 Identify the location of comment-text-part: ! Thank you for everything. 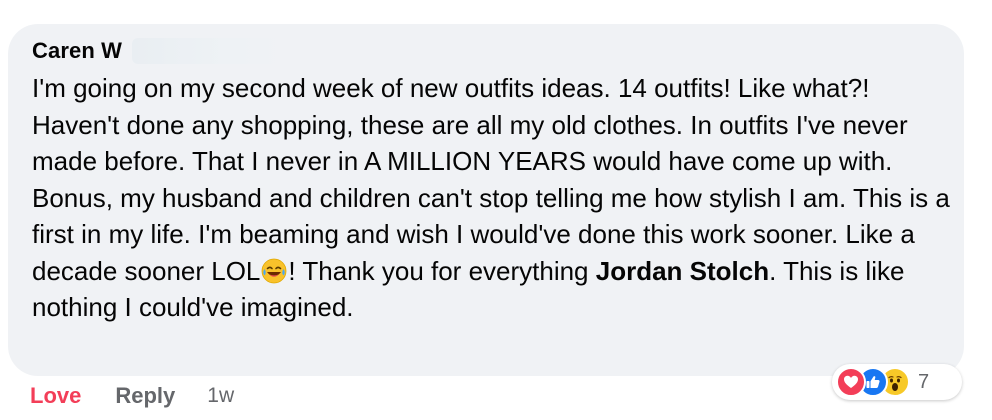
(442, 270).